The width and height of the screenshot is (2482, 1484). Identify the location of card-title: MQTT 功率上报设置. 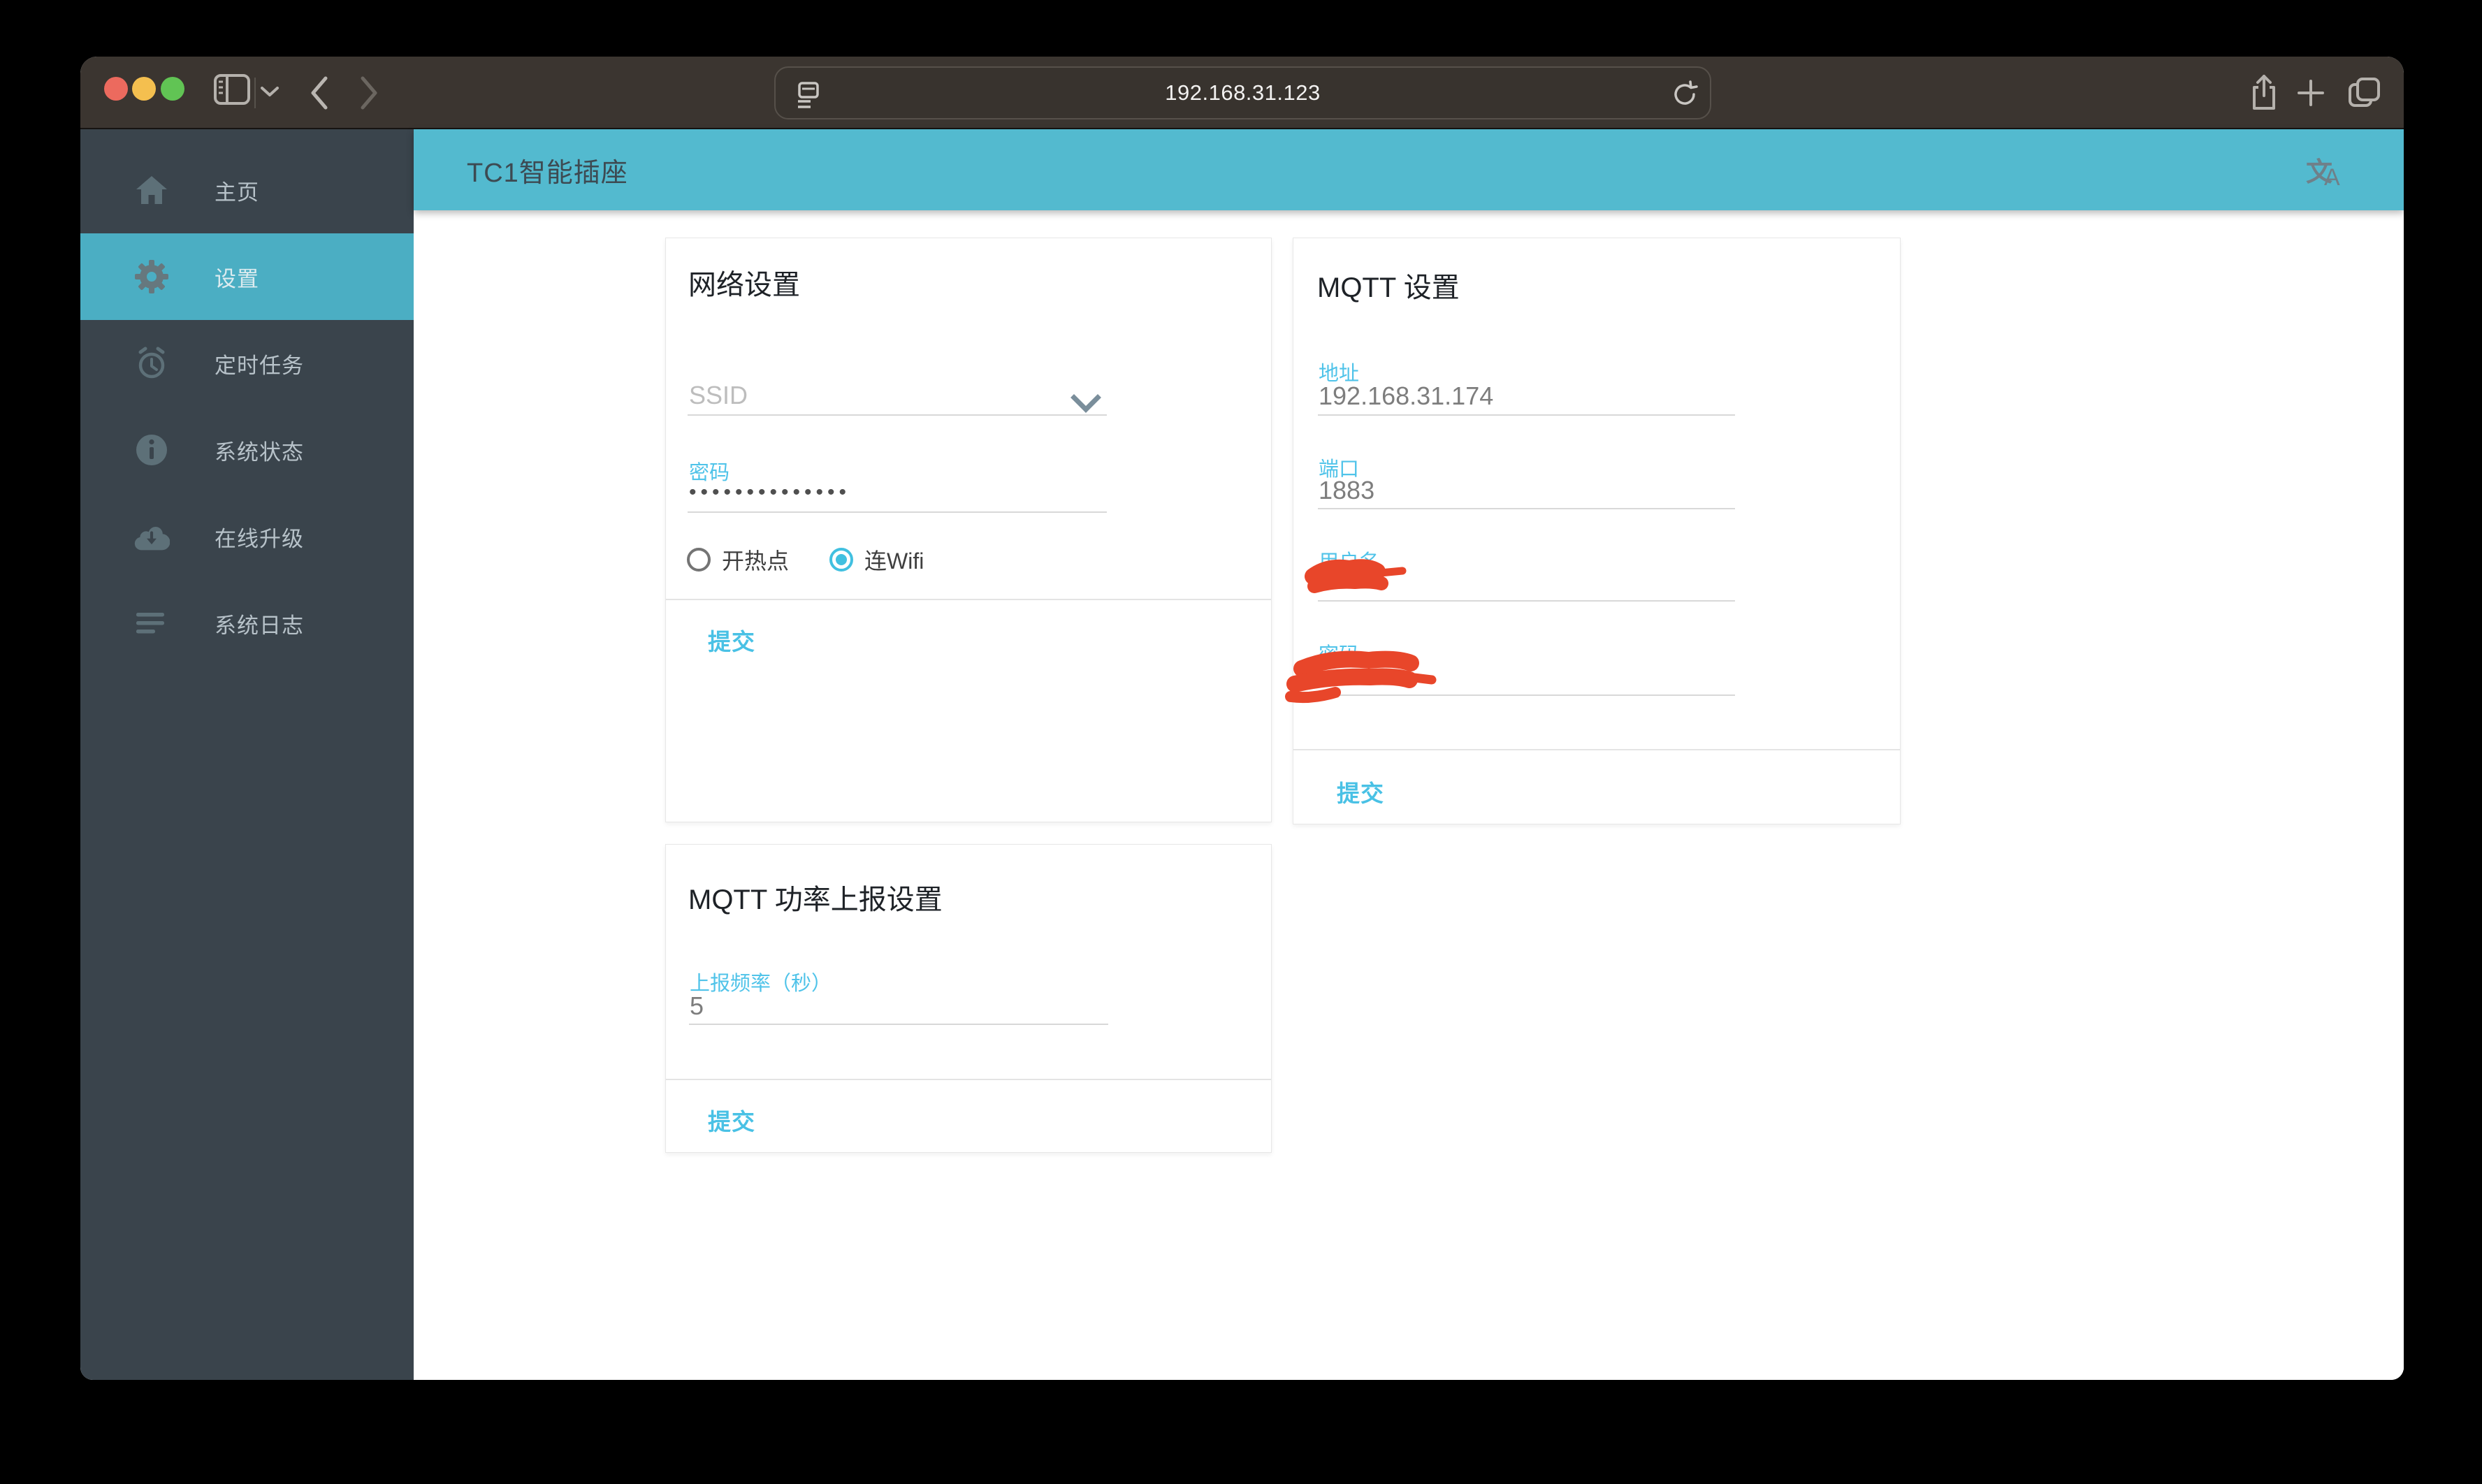
(815, 900).